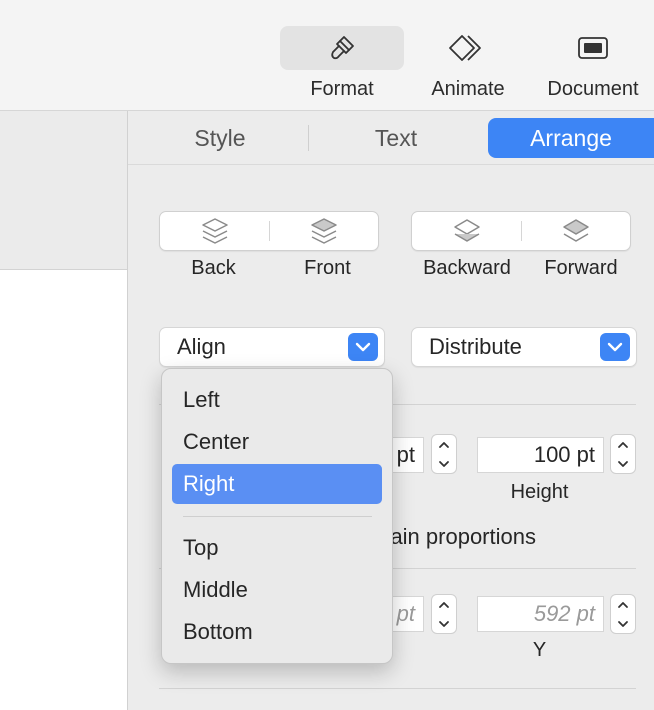 This screenshot has width=654, height=710. Describe the element at coordinates (308, 138) in the screenshot. I see `tab-separator` at that location.